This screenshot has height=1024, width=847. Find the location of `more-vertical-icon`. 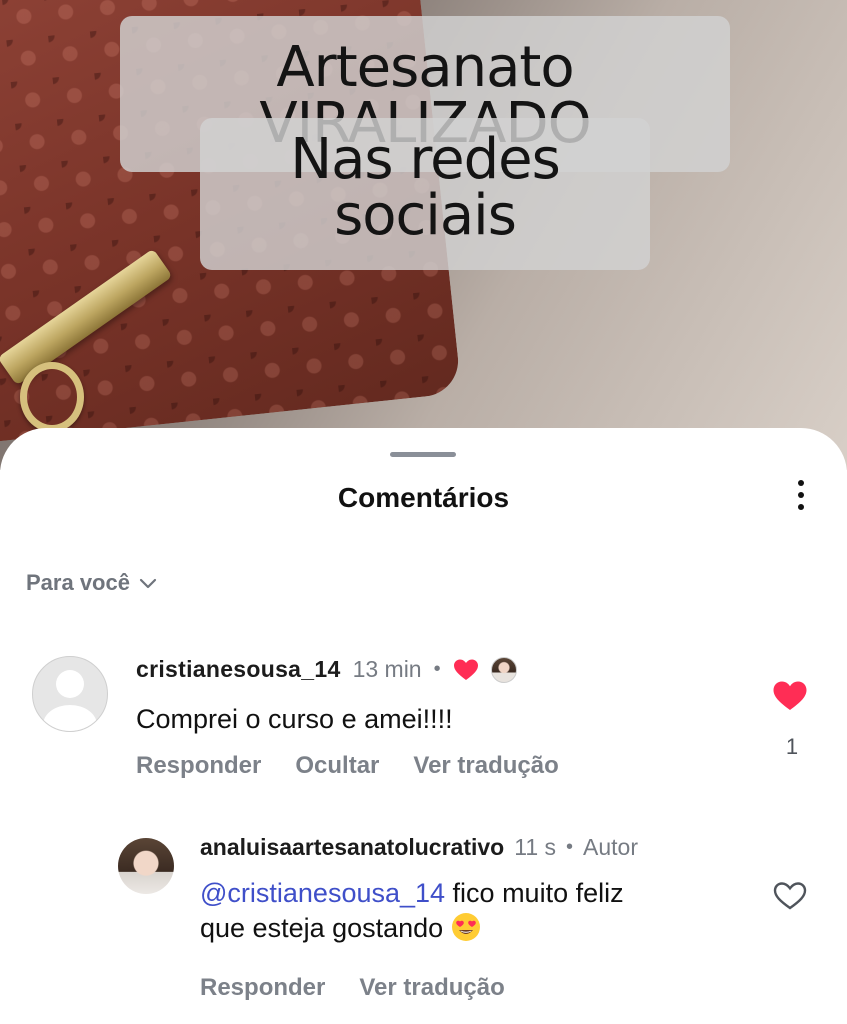

more-vertical-icon is located at coordinates (801, 483).